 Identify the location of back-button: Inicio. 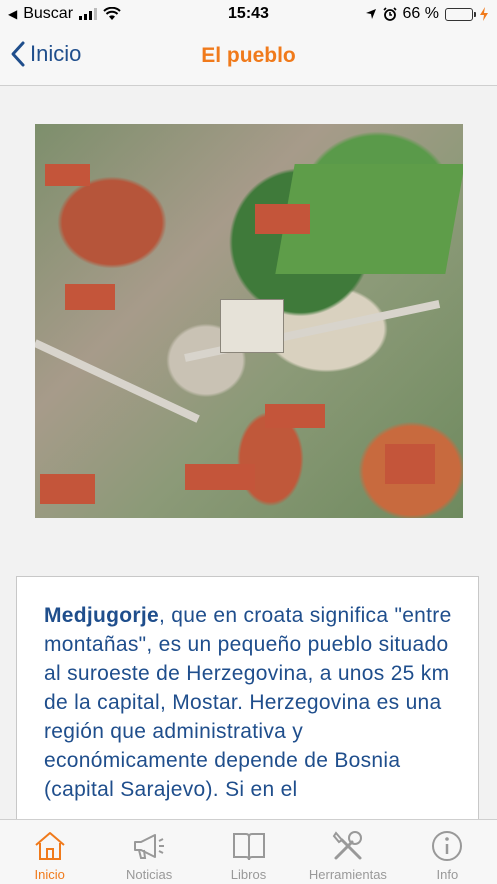
(45, 54).